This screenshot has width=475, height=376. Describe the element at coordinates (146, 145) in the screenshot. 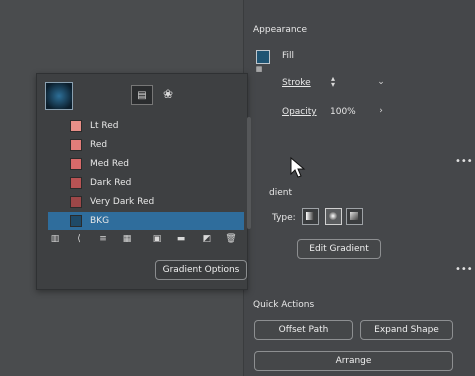

I see `list-item: Red` at that location.